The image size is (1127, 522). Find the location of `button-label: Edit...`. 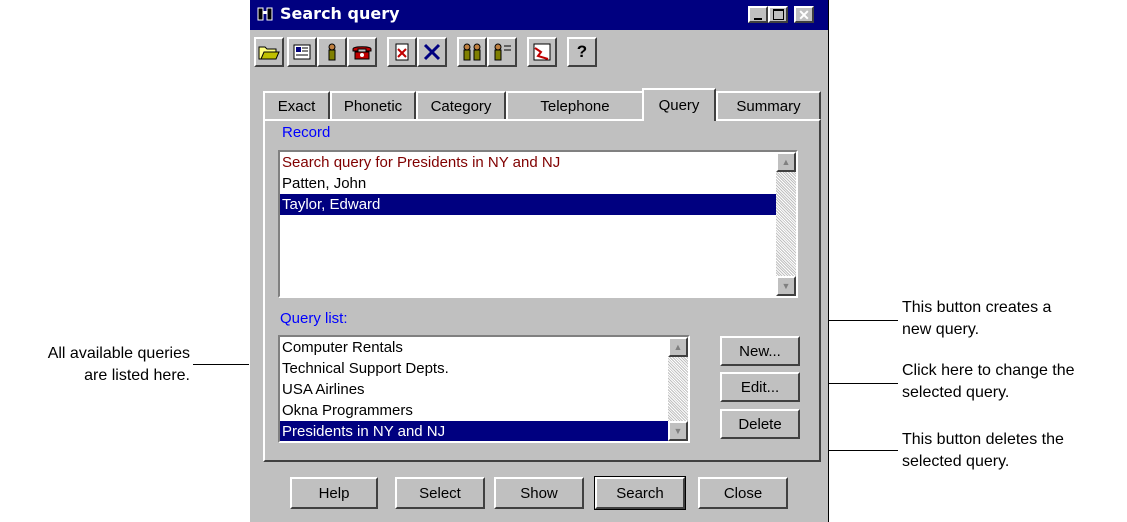

button-label: Edit... is located at coordinates (760, 387).